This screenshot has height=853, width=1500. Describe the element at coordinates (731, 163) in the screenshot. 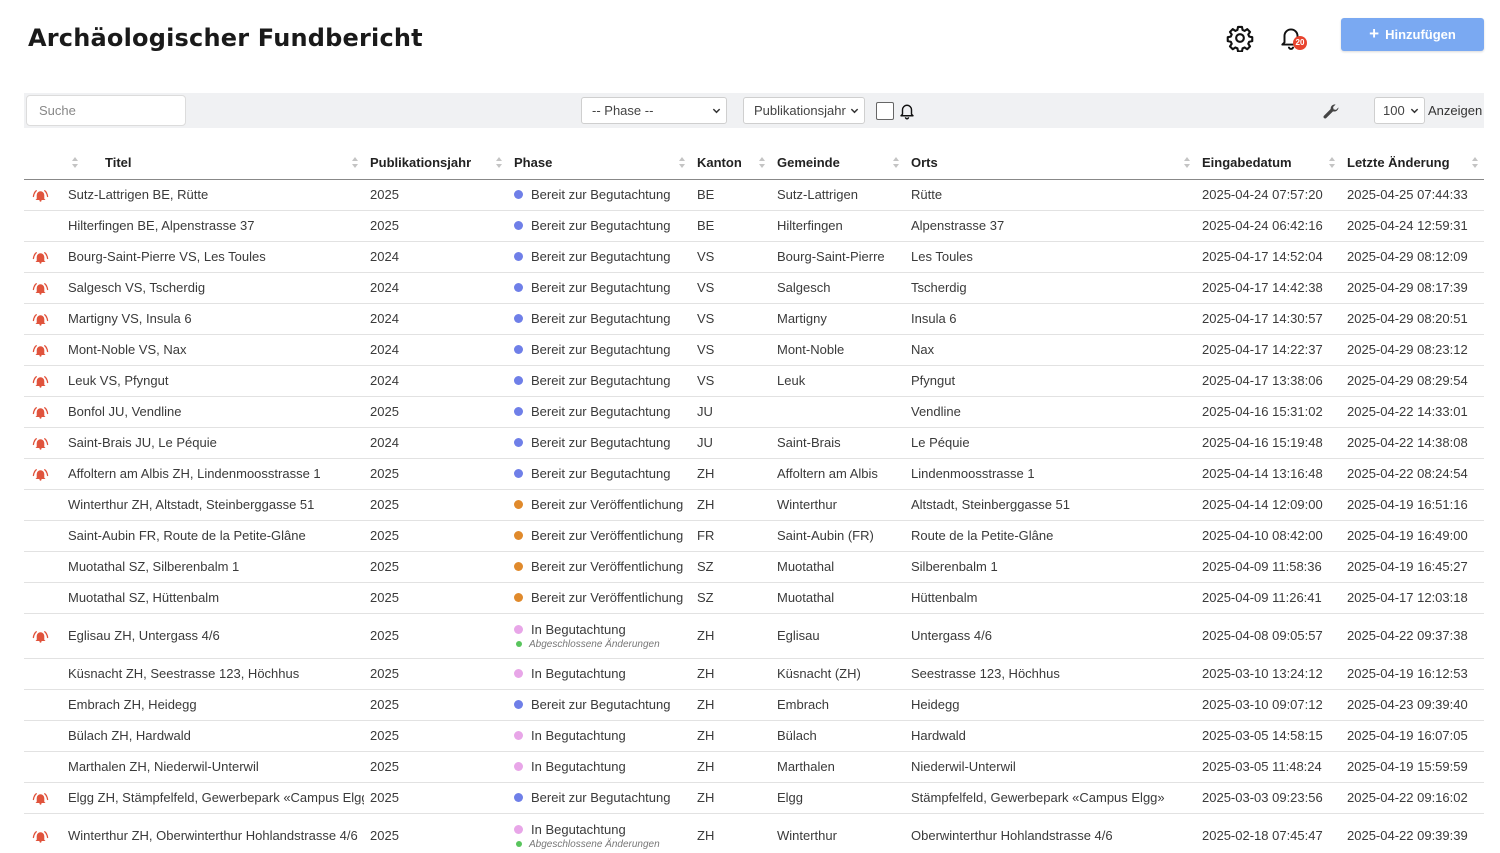

I see `column-header-kanton: Kanton` at that location.